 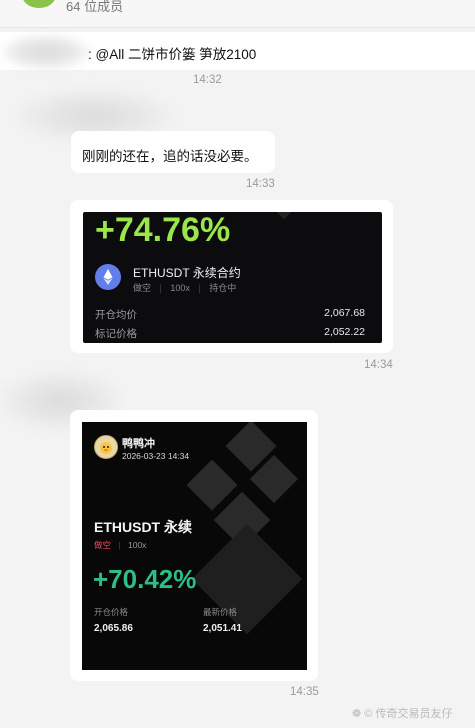 What do you see at coordinates (113, 628) in the screenshot?
I see `entry-price-value: 2,065.86` at bounding box center [113, 628].